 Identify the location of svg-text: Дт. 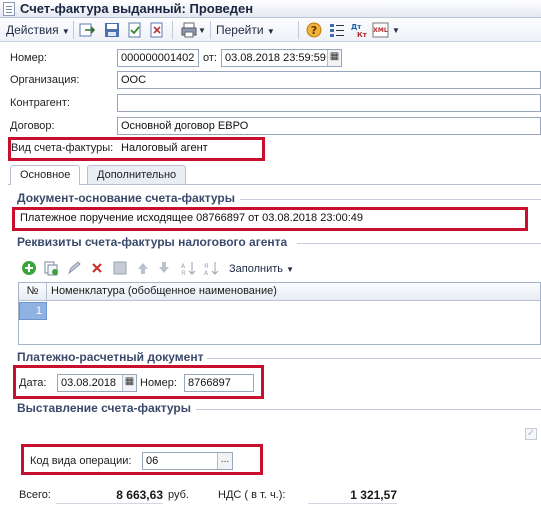
(356, 27).